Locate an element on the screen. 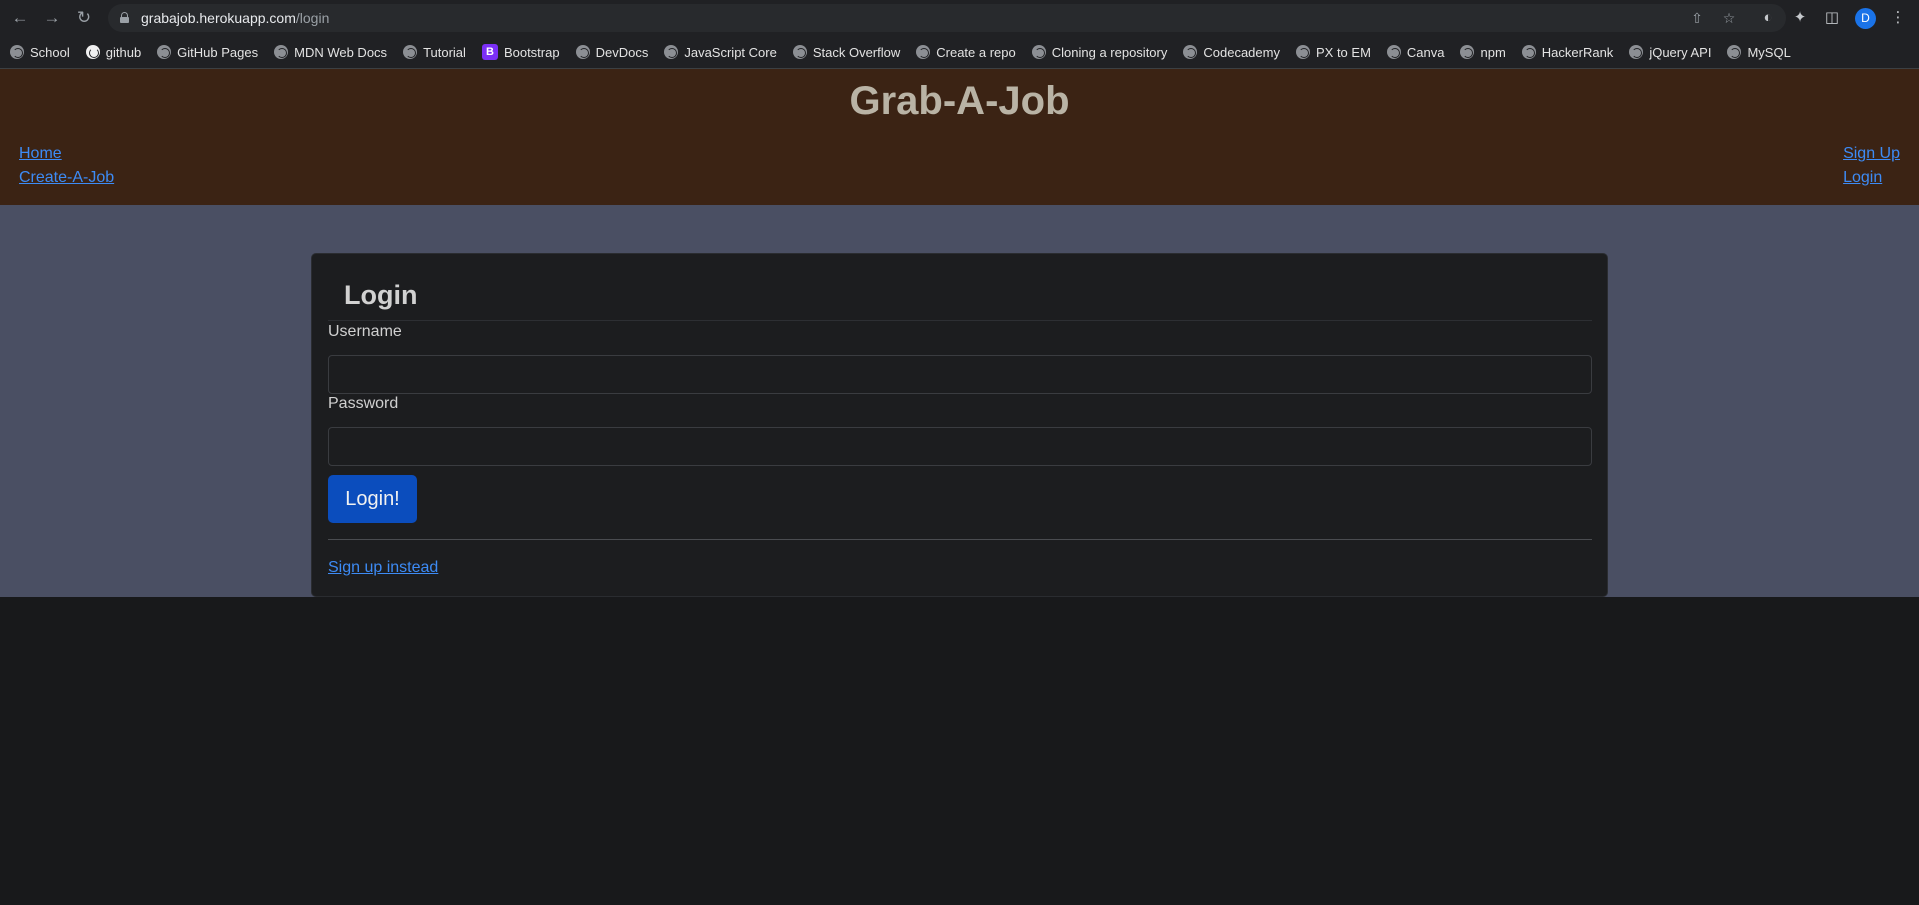 Image resolution: width=1919 pixels, height=905 pixels. forward-arrow-icon: → is located at coordinates (52, 18).